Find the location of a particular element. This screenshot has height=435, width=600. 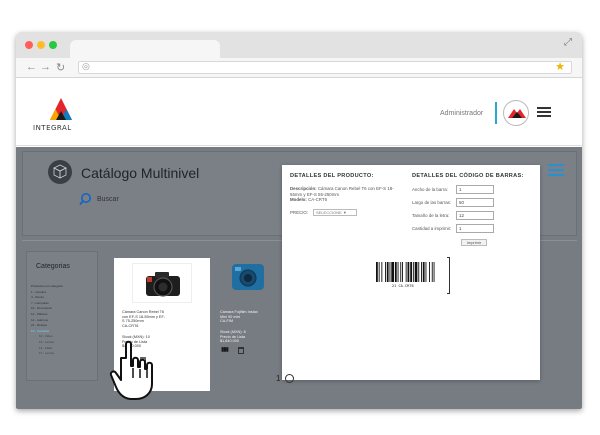

catalog-box-icon is located at coordinates (60, 172).